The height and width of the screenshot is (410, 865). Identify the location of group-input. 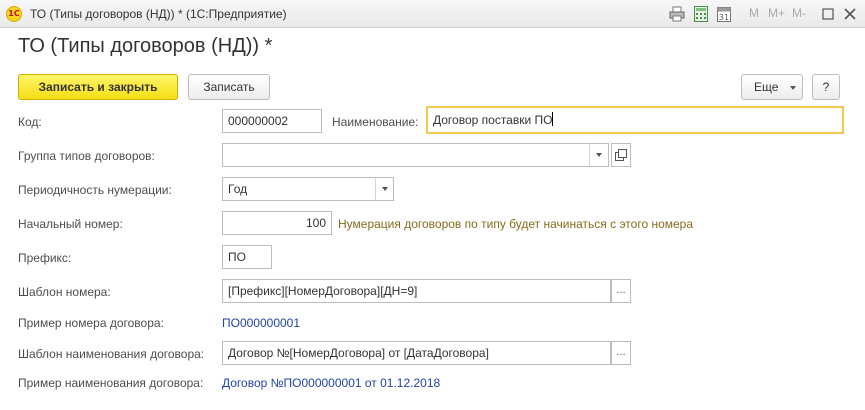
(415, 155).